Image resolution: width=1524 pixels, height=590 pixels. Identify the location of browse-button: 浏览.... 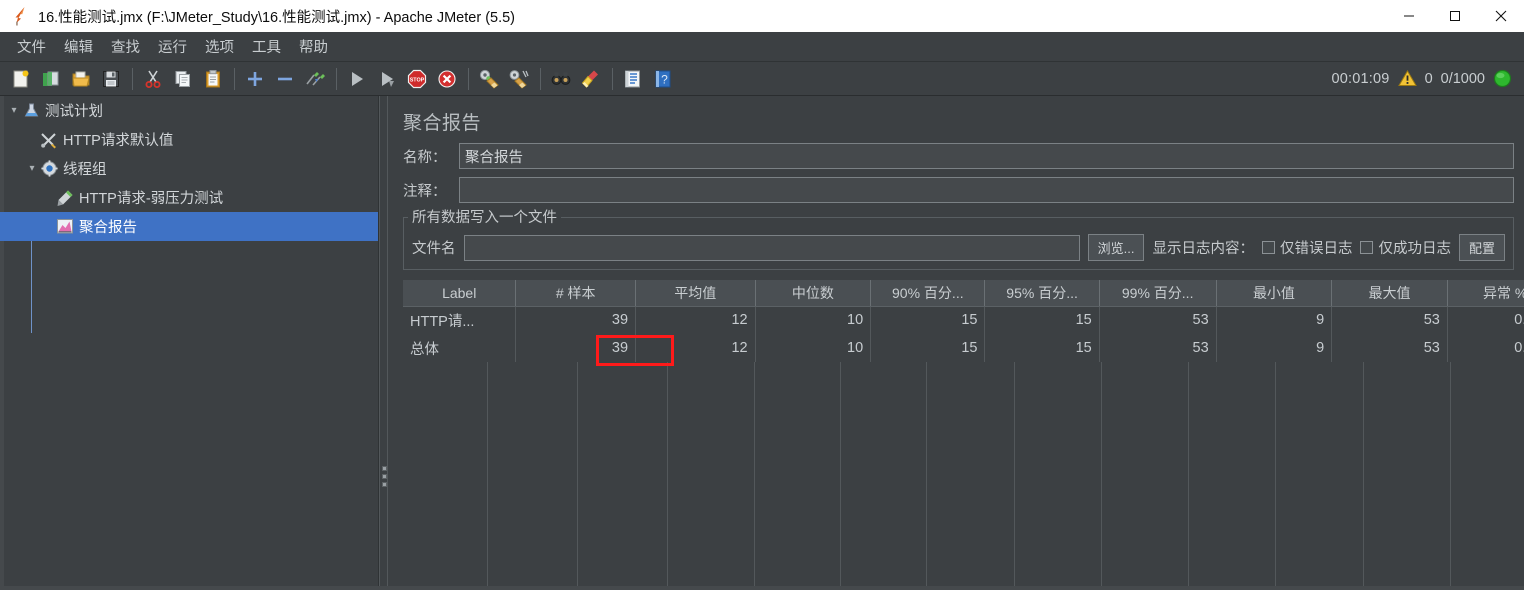
(1116, 247).